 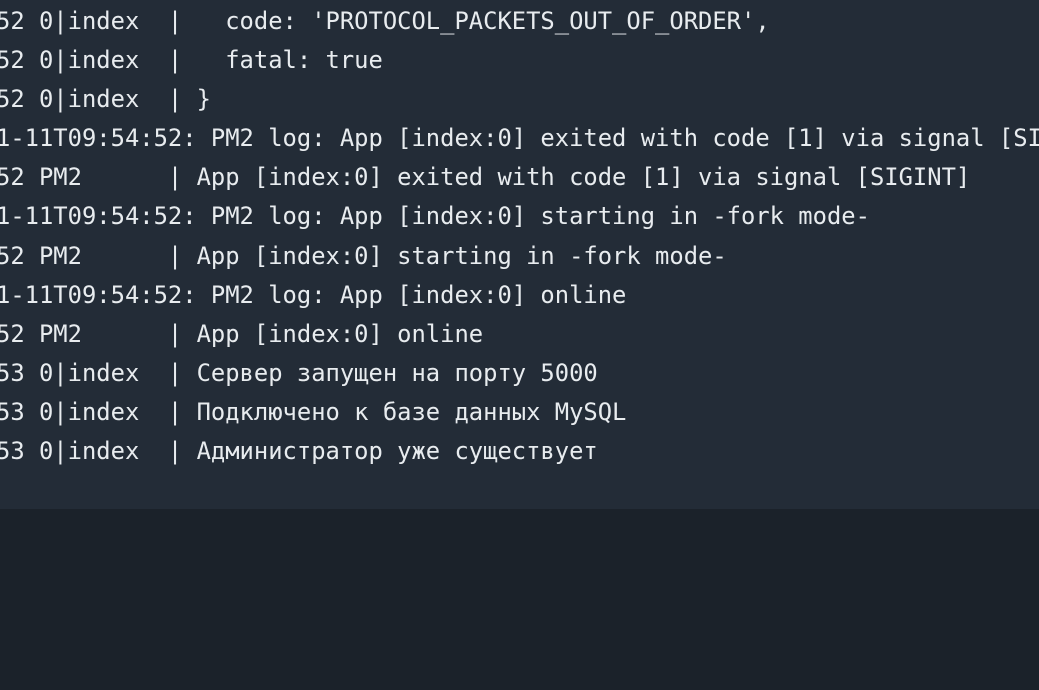 I want to click on log-line: 52 0|index | fatal: true, so click(x=191, y=60).